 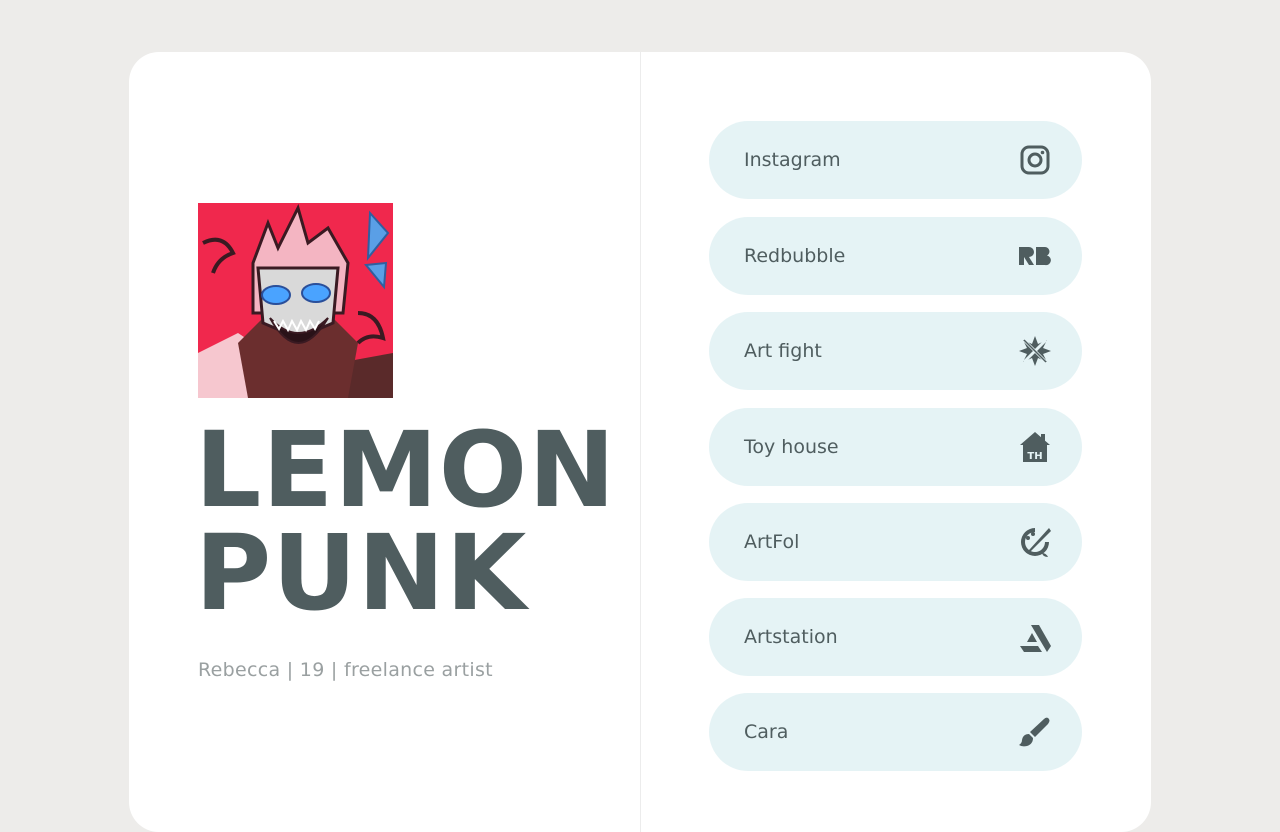 I want to click on link-label: Instagram, so click(x=792, y=160).